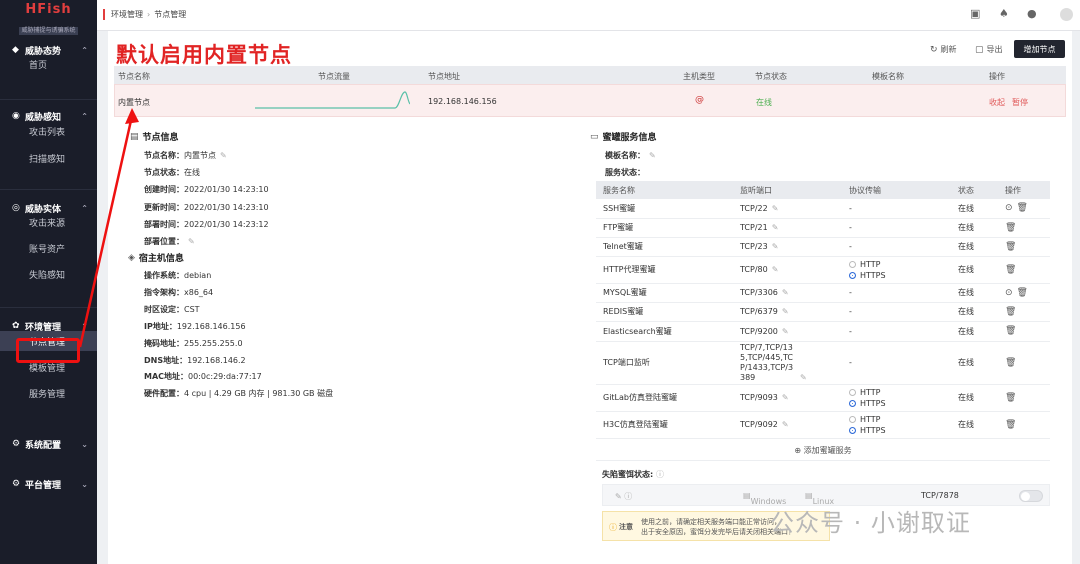 The width and height of the screenshot is (1080, 564). Describe the element at coordinates (108, 228) in the screenshot. I see `annotation-arrow` at that location.